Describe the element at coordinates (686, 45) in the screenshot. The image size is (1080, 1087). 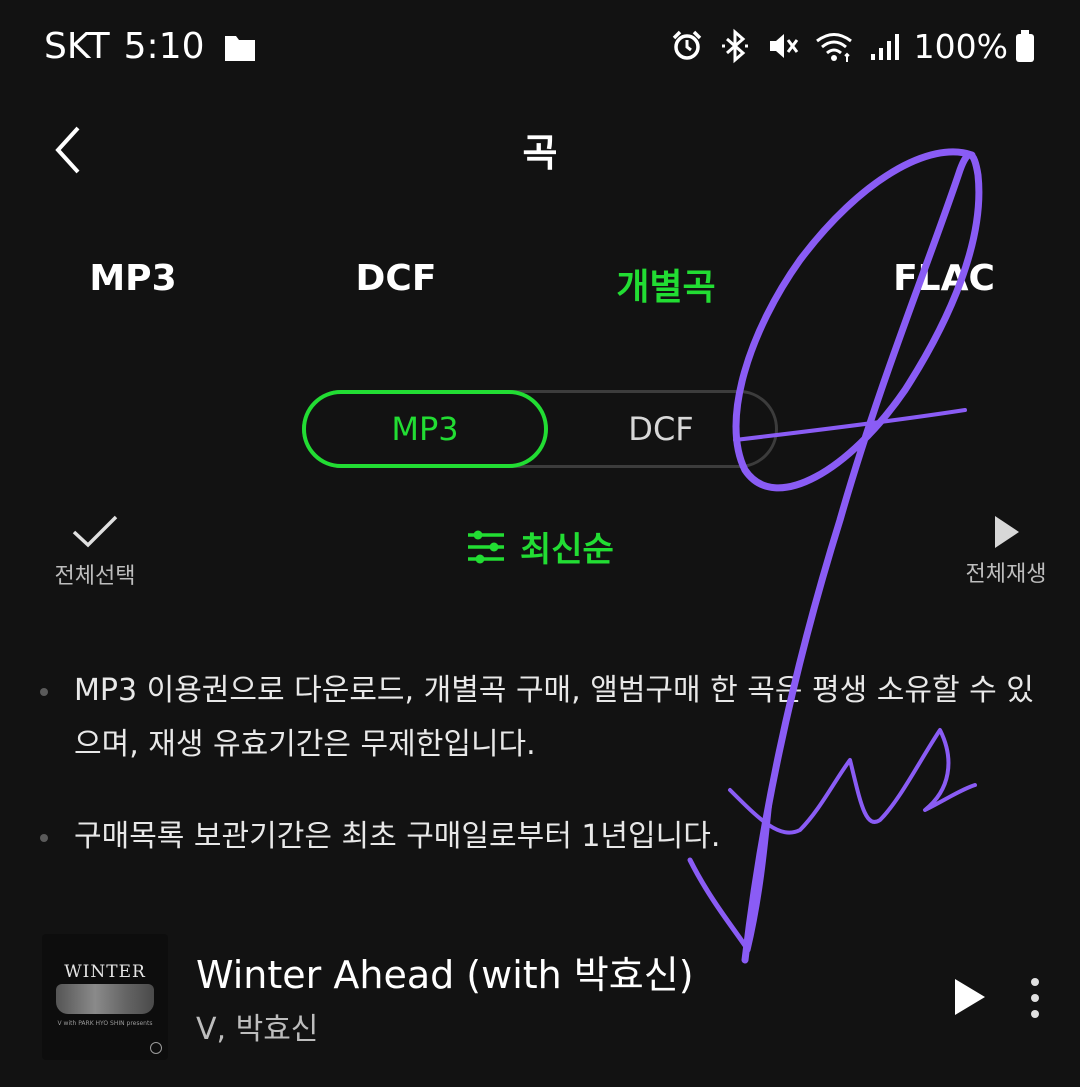
I see `alarm-icon` at that location.